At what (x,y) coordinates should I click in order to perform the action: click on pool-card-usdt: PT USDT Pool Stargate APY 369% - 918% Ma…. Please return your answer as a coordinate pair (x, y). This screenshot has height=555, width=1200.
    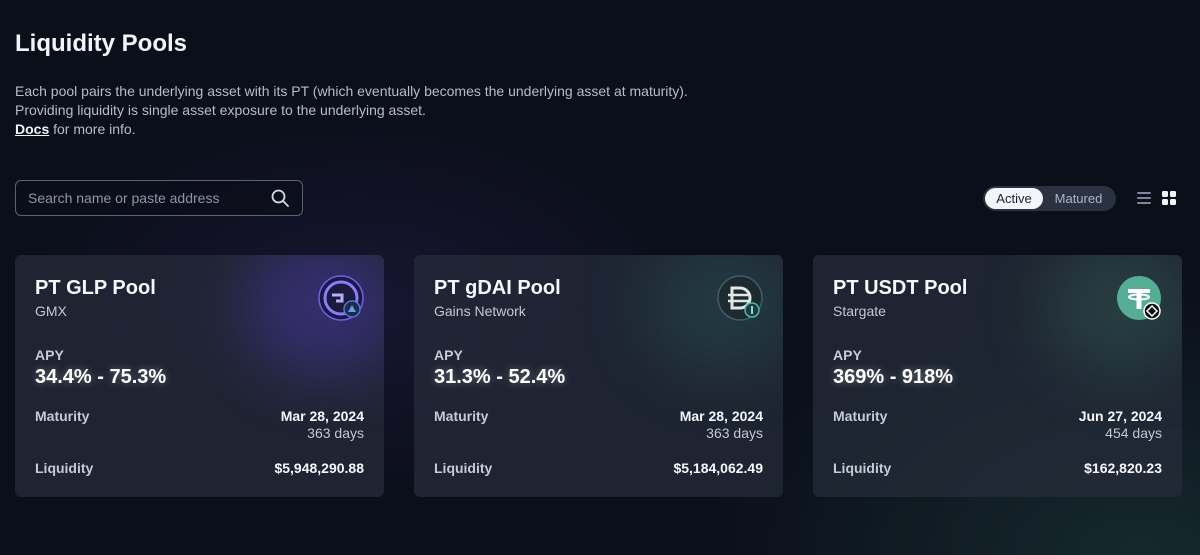
    Looking at the image, I should click on (997, 376).